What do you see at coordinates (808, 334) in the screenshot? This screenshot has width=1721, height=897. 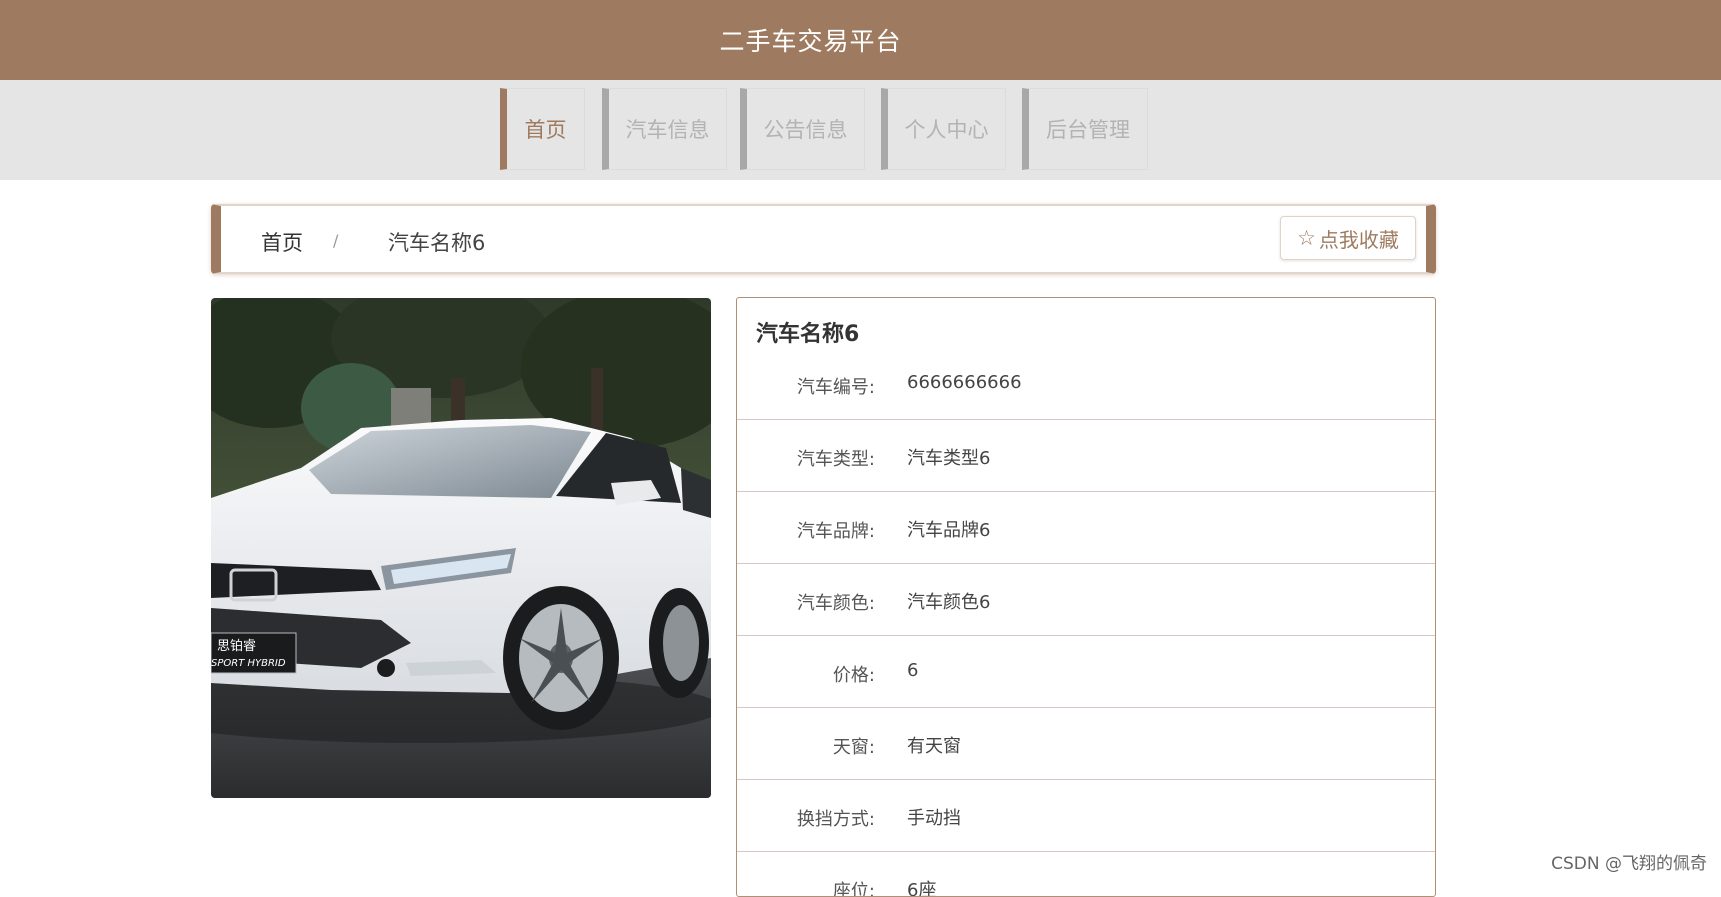 I see `car-name-heading: 汽车名称6` at bounding box center [808, 334].